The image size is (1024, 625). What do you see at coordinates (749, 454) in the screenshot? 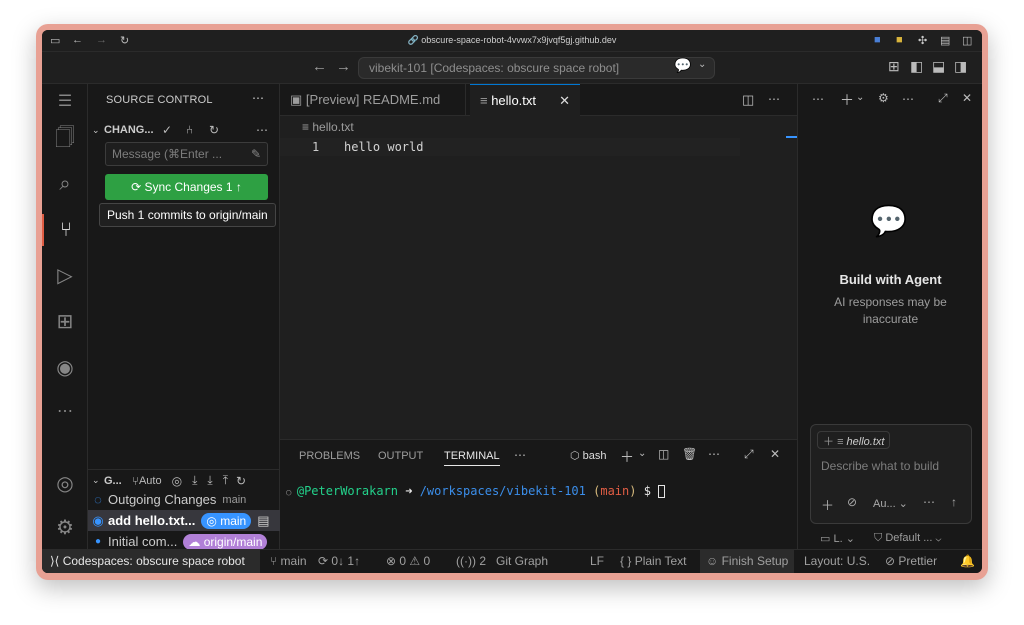
I see `maximize-panel-icon: ⤢` at bounding box center [749, 454].